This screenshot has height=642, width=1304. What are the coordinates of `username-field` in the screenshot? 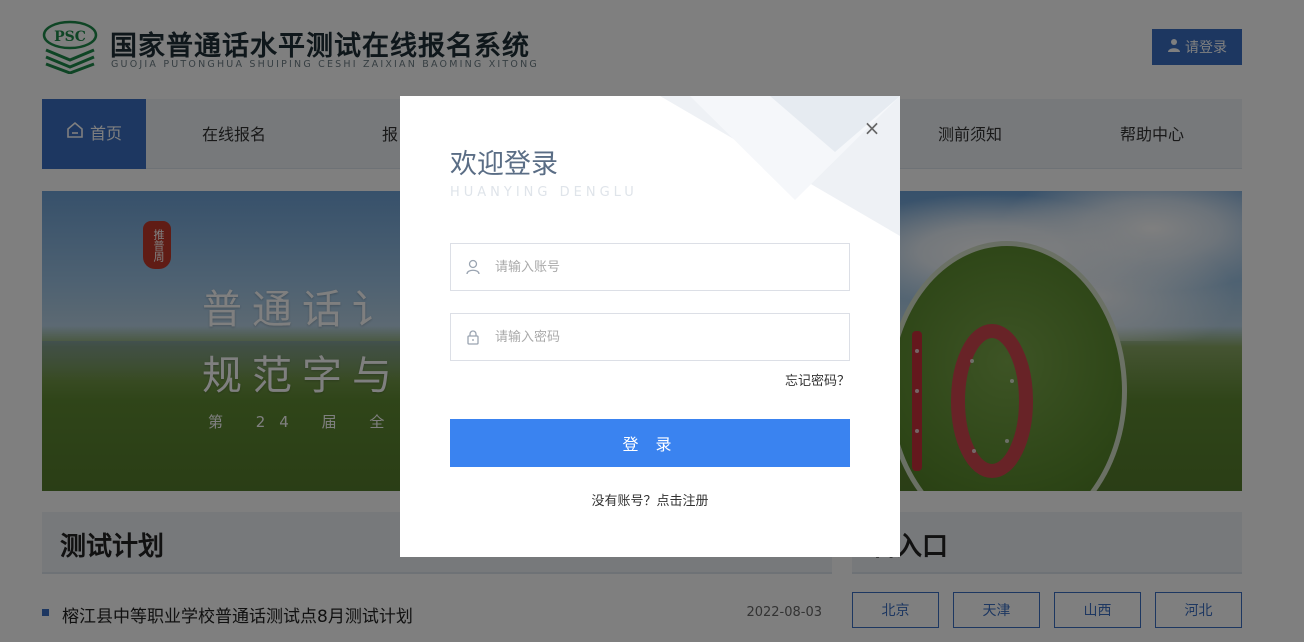 It's located at (650, 267).